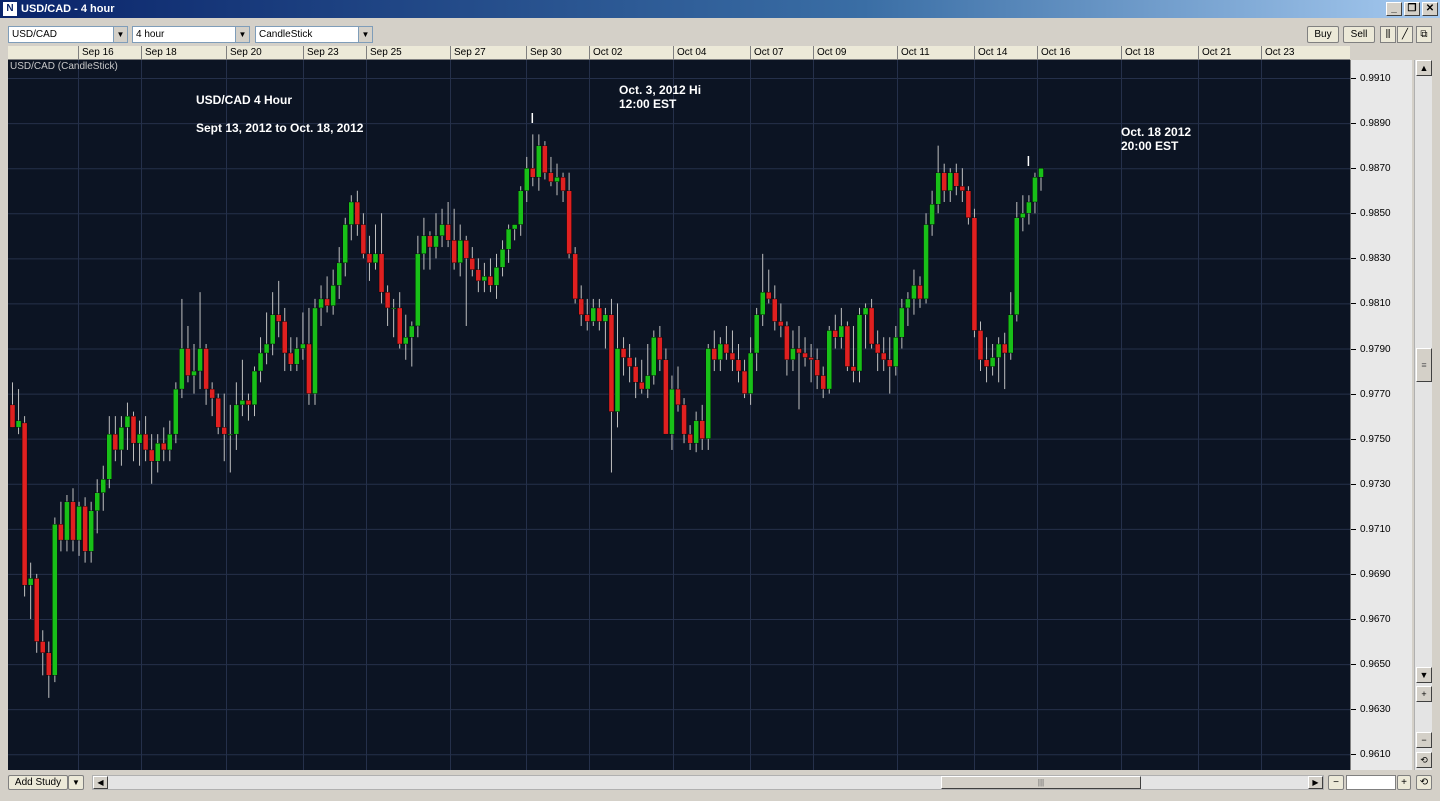 The image size is (1440, 801). Describe the element at coordinates (1150, 146) in the screenshot. I see `last-annotation-time: 20:00 EST` at that location.